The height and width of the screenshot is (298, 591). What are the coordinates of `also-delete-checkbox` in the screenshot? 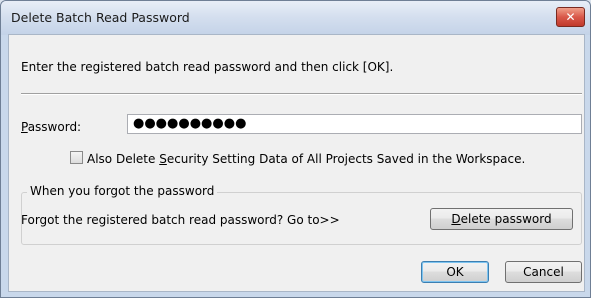 It's located at (76, 157).